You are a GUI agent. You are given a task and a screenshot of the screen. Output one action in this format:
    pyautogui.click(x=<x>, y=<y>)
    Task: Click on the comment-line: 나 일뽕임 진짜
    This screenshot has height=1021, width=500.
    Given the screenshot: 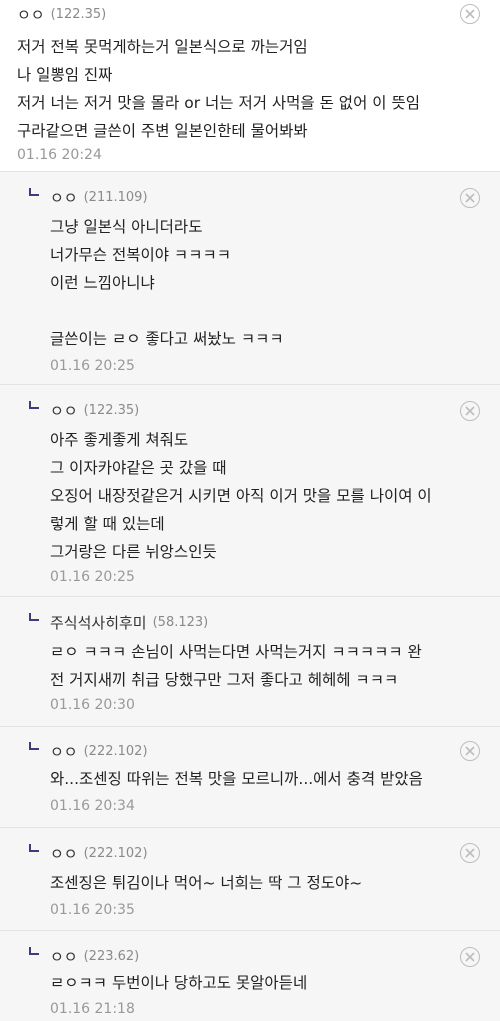 What is the action you would take?
    pyautogui.click(x=65, y=75)
    